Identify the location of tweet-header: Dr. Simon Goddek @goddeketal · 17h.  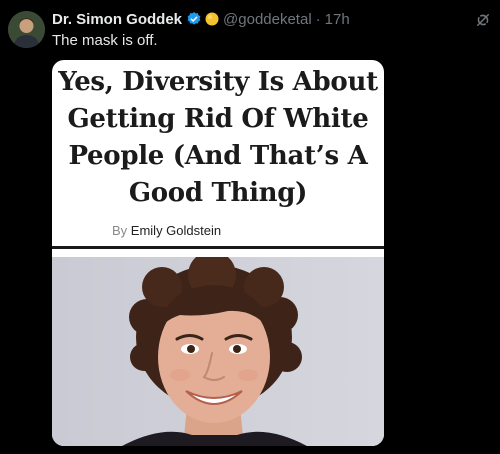
(201, 19).